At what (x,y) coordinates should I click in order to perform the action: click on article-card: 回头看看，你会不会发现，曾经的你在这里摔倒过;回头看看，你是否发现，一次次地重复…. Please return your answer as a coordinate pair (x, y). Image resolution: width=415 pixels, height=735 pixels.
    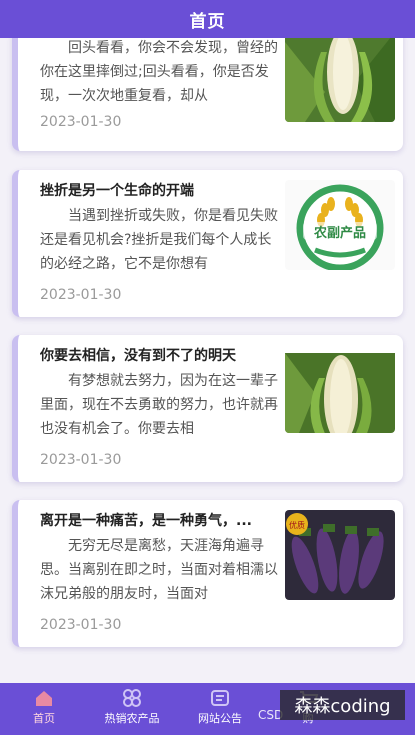
    Looking at the image, I should click on (207, 94).